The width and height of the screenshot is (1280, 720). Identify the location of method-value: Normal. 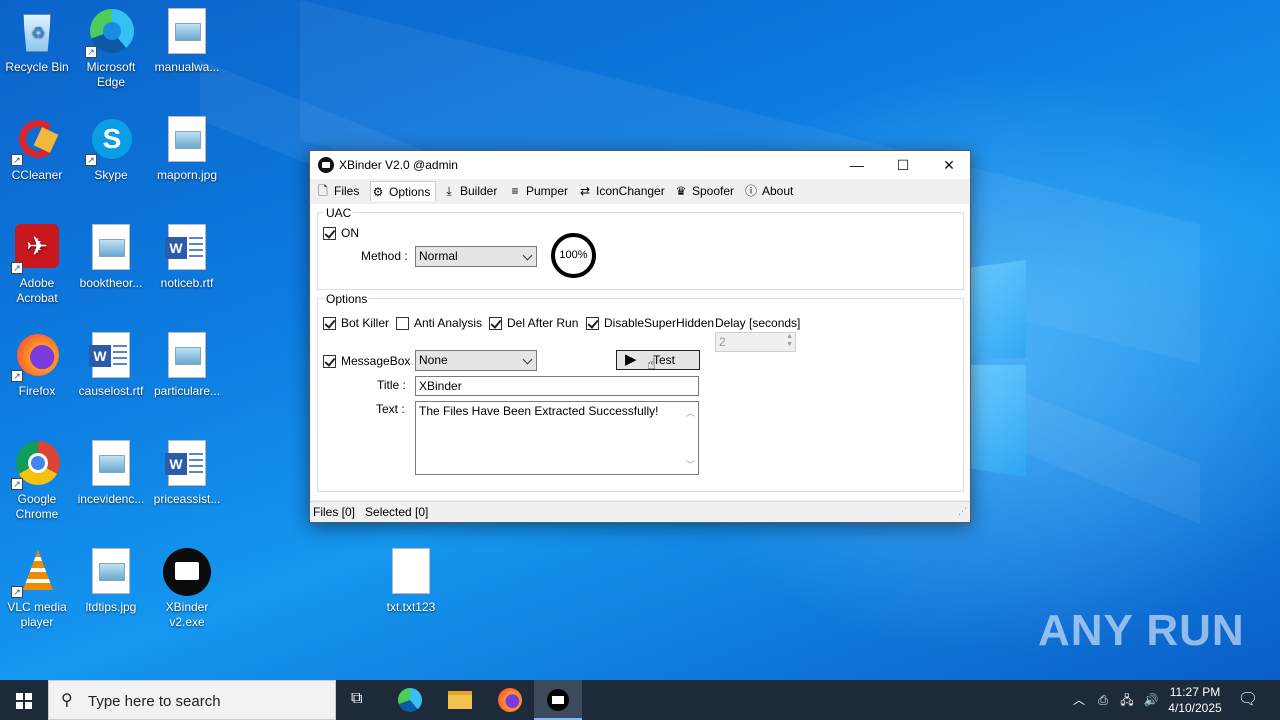
(438, 256).